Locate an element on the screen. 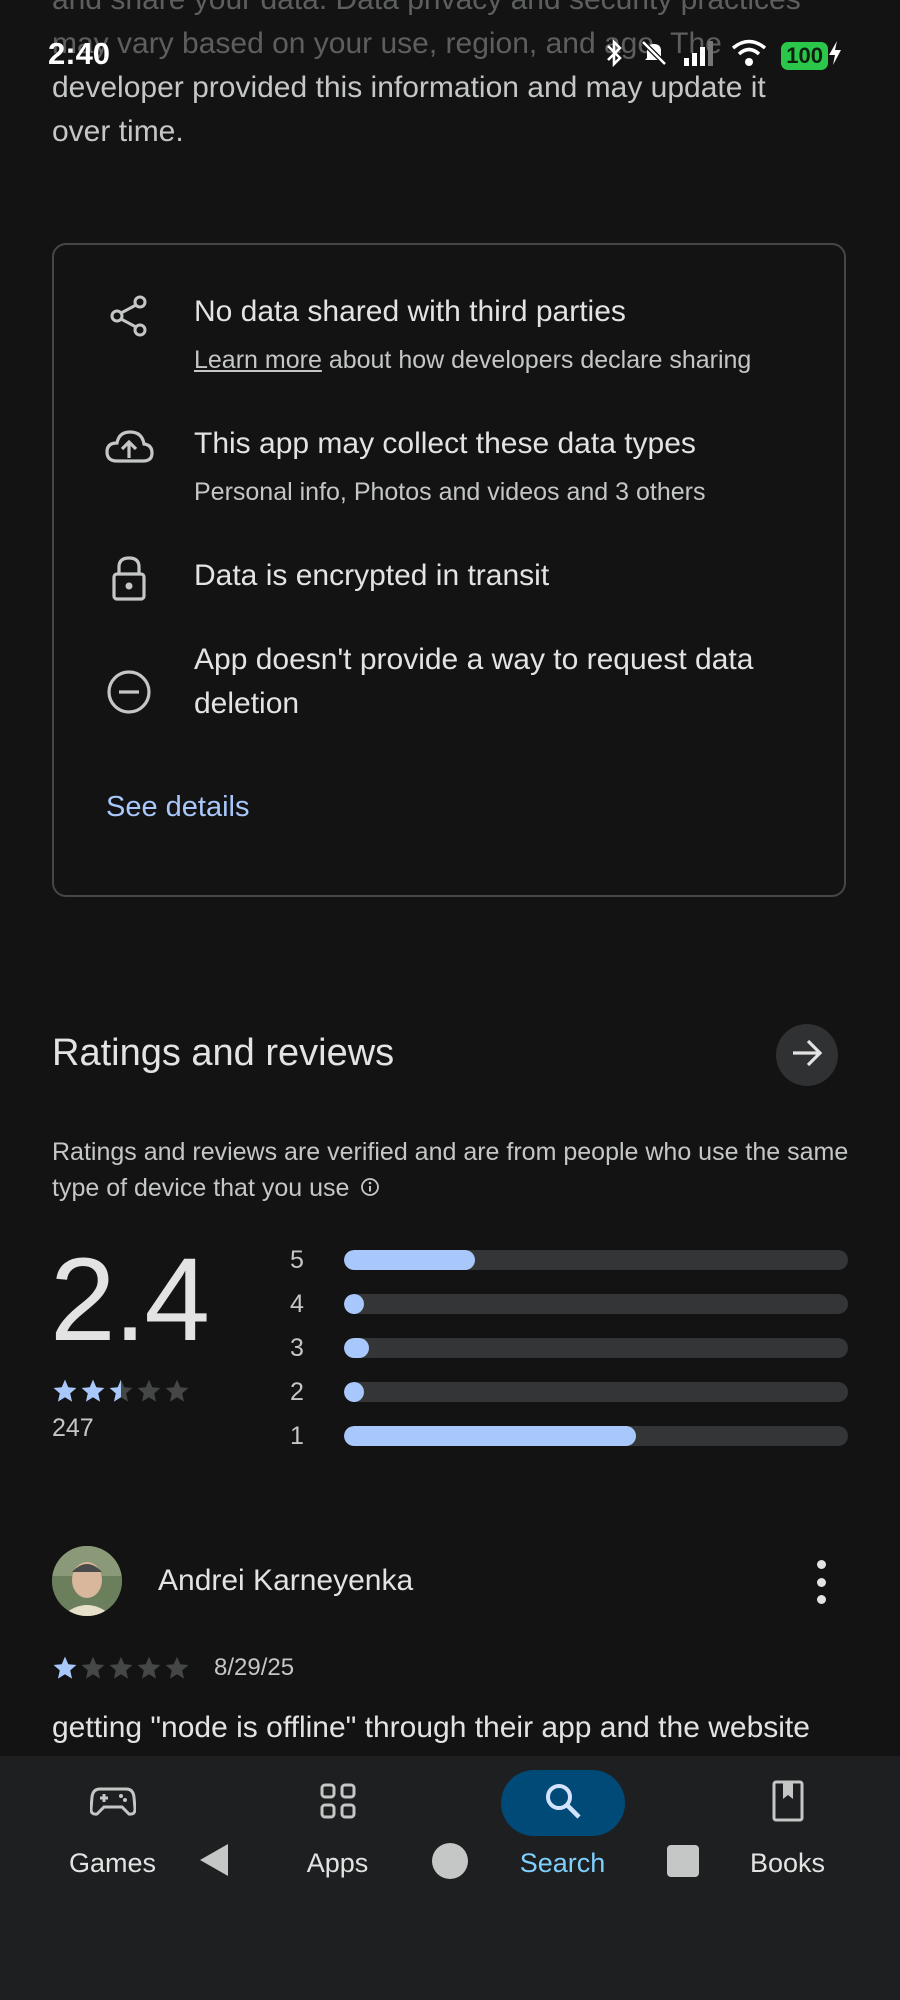 The width and height of the screenshot is (900, 2000). system-back-button is located at coordinates (214, 1862).